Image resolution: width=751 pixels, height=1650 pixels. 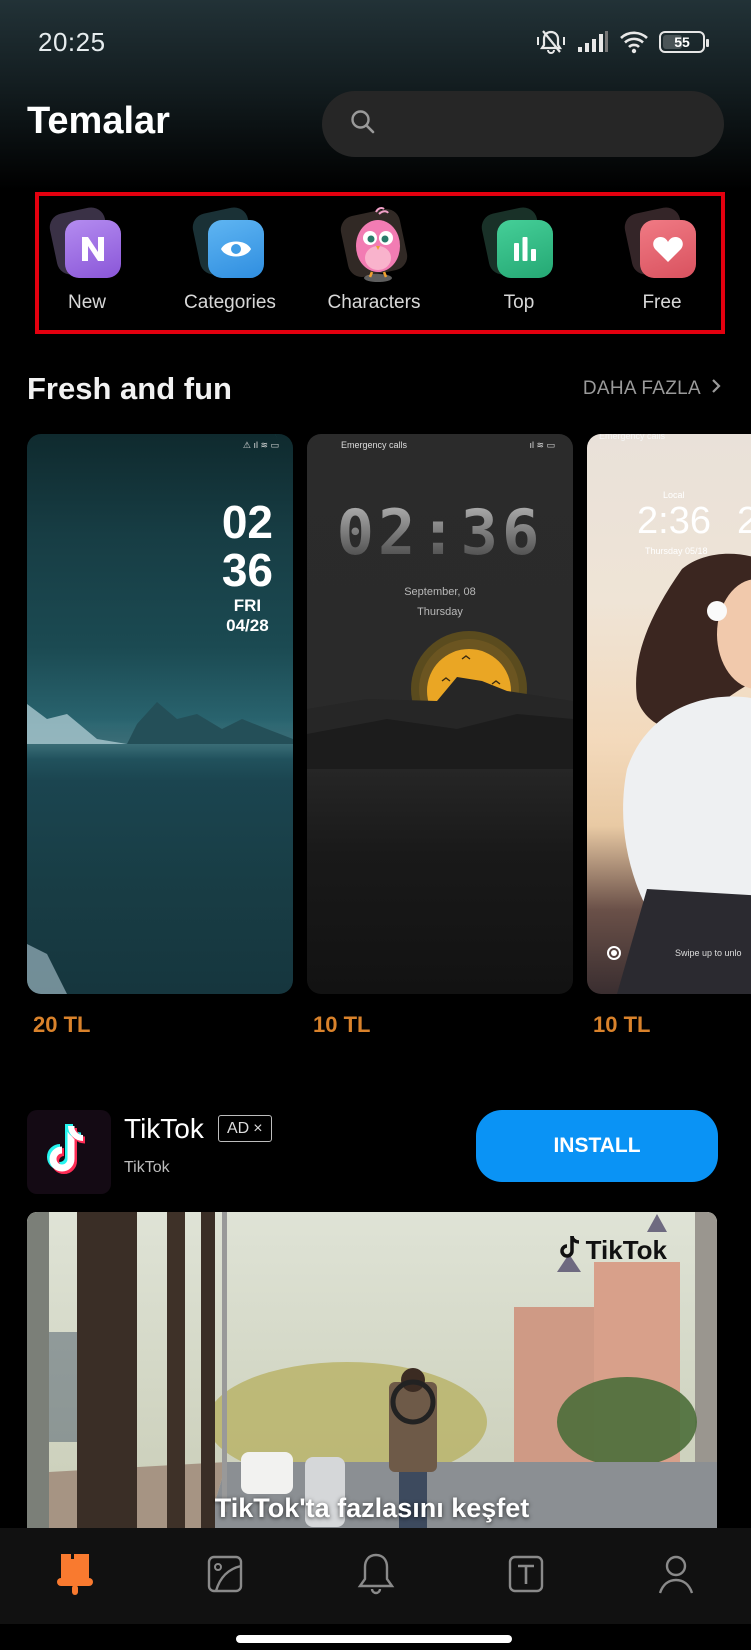 What do you see at coordinates (614, 953) in the screenshot?
I see `camera-shortcut-icon` at bounding box center [614, 953].